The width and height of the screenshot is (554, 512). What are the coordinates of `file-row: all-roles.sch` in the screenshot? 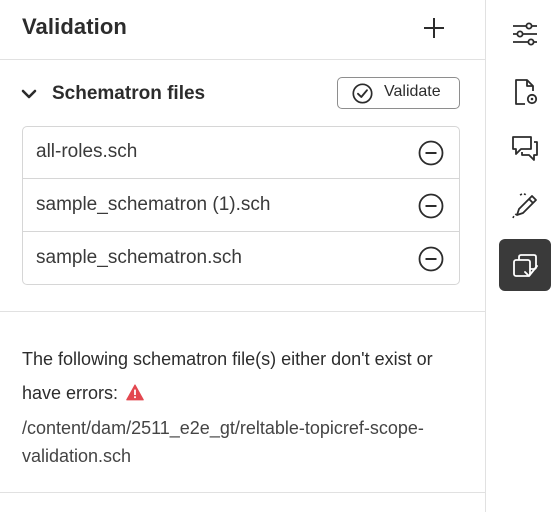 It's located at (241, 153).